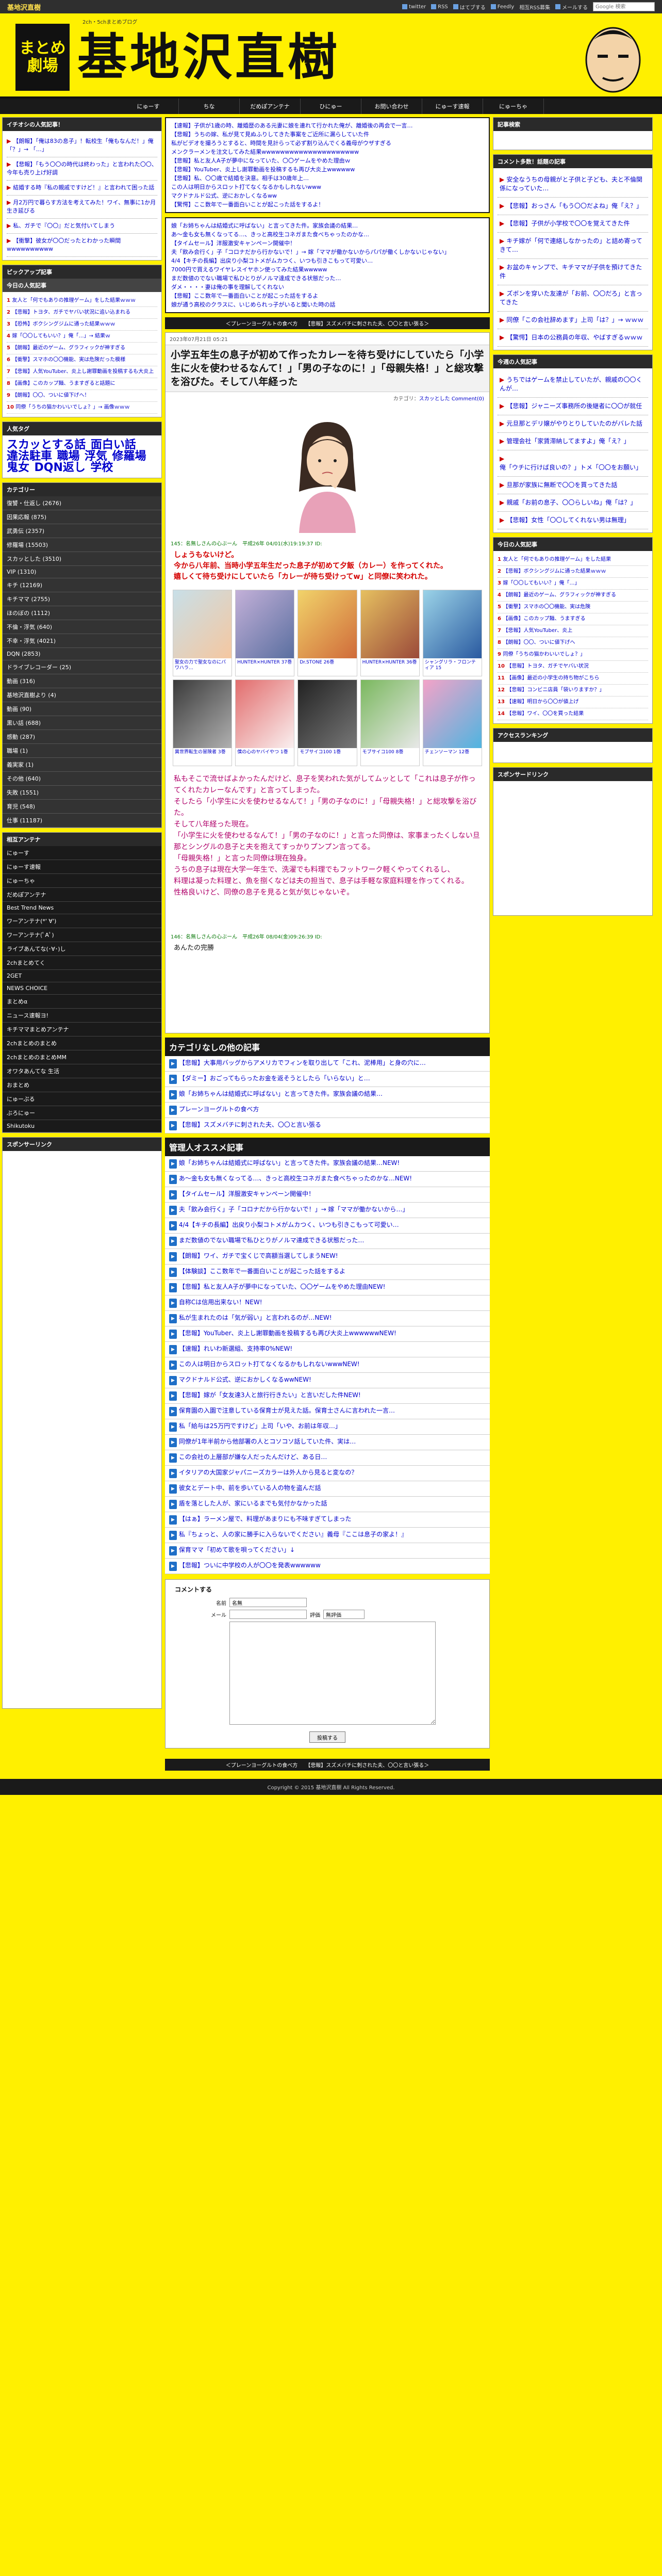 This screenshot has width=662, height=2576. I want to click on weekly-popular-item: ▶ 俺「ウチに行けば良いの？」トメ「〇〇をお願い」, so click(573, 463).